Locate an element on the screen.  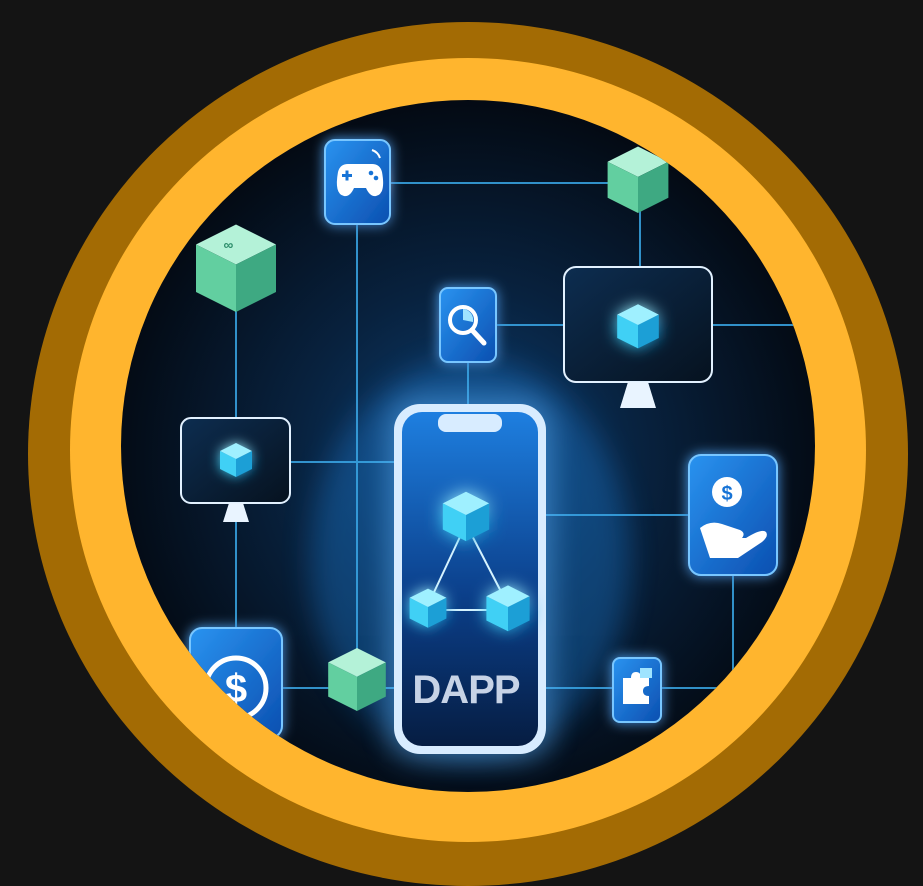
gamepad-icon is located at coordinates (357, 182).